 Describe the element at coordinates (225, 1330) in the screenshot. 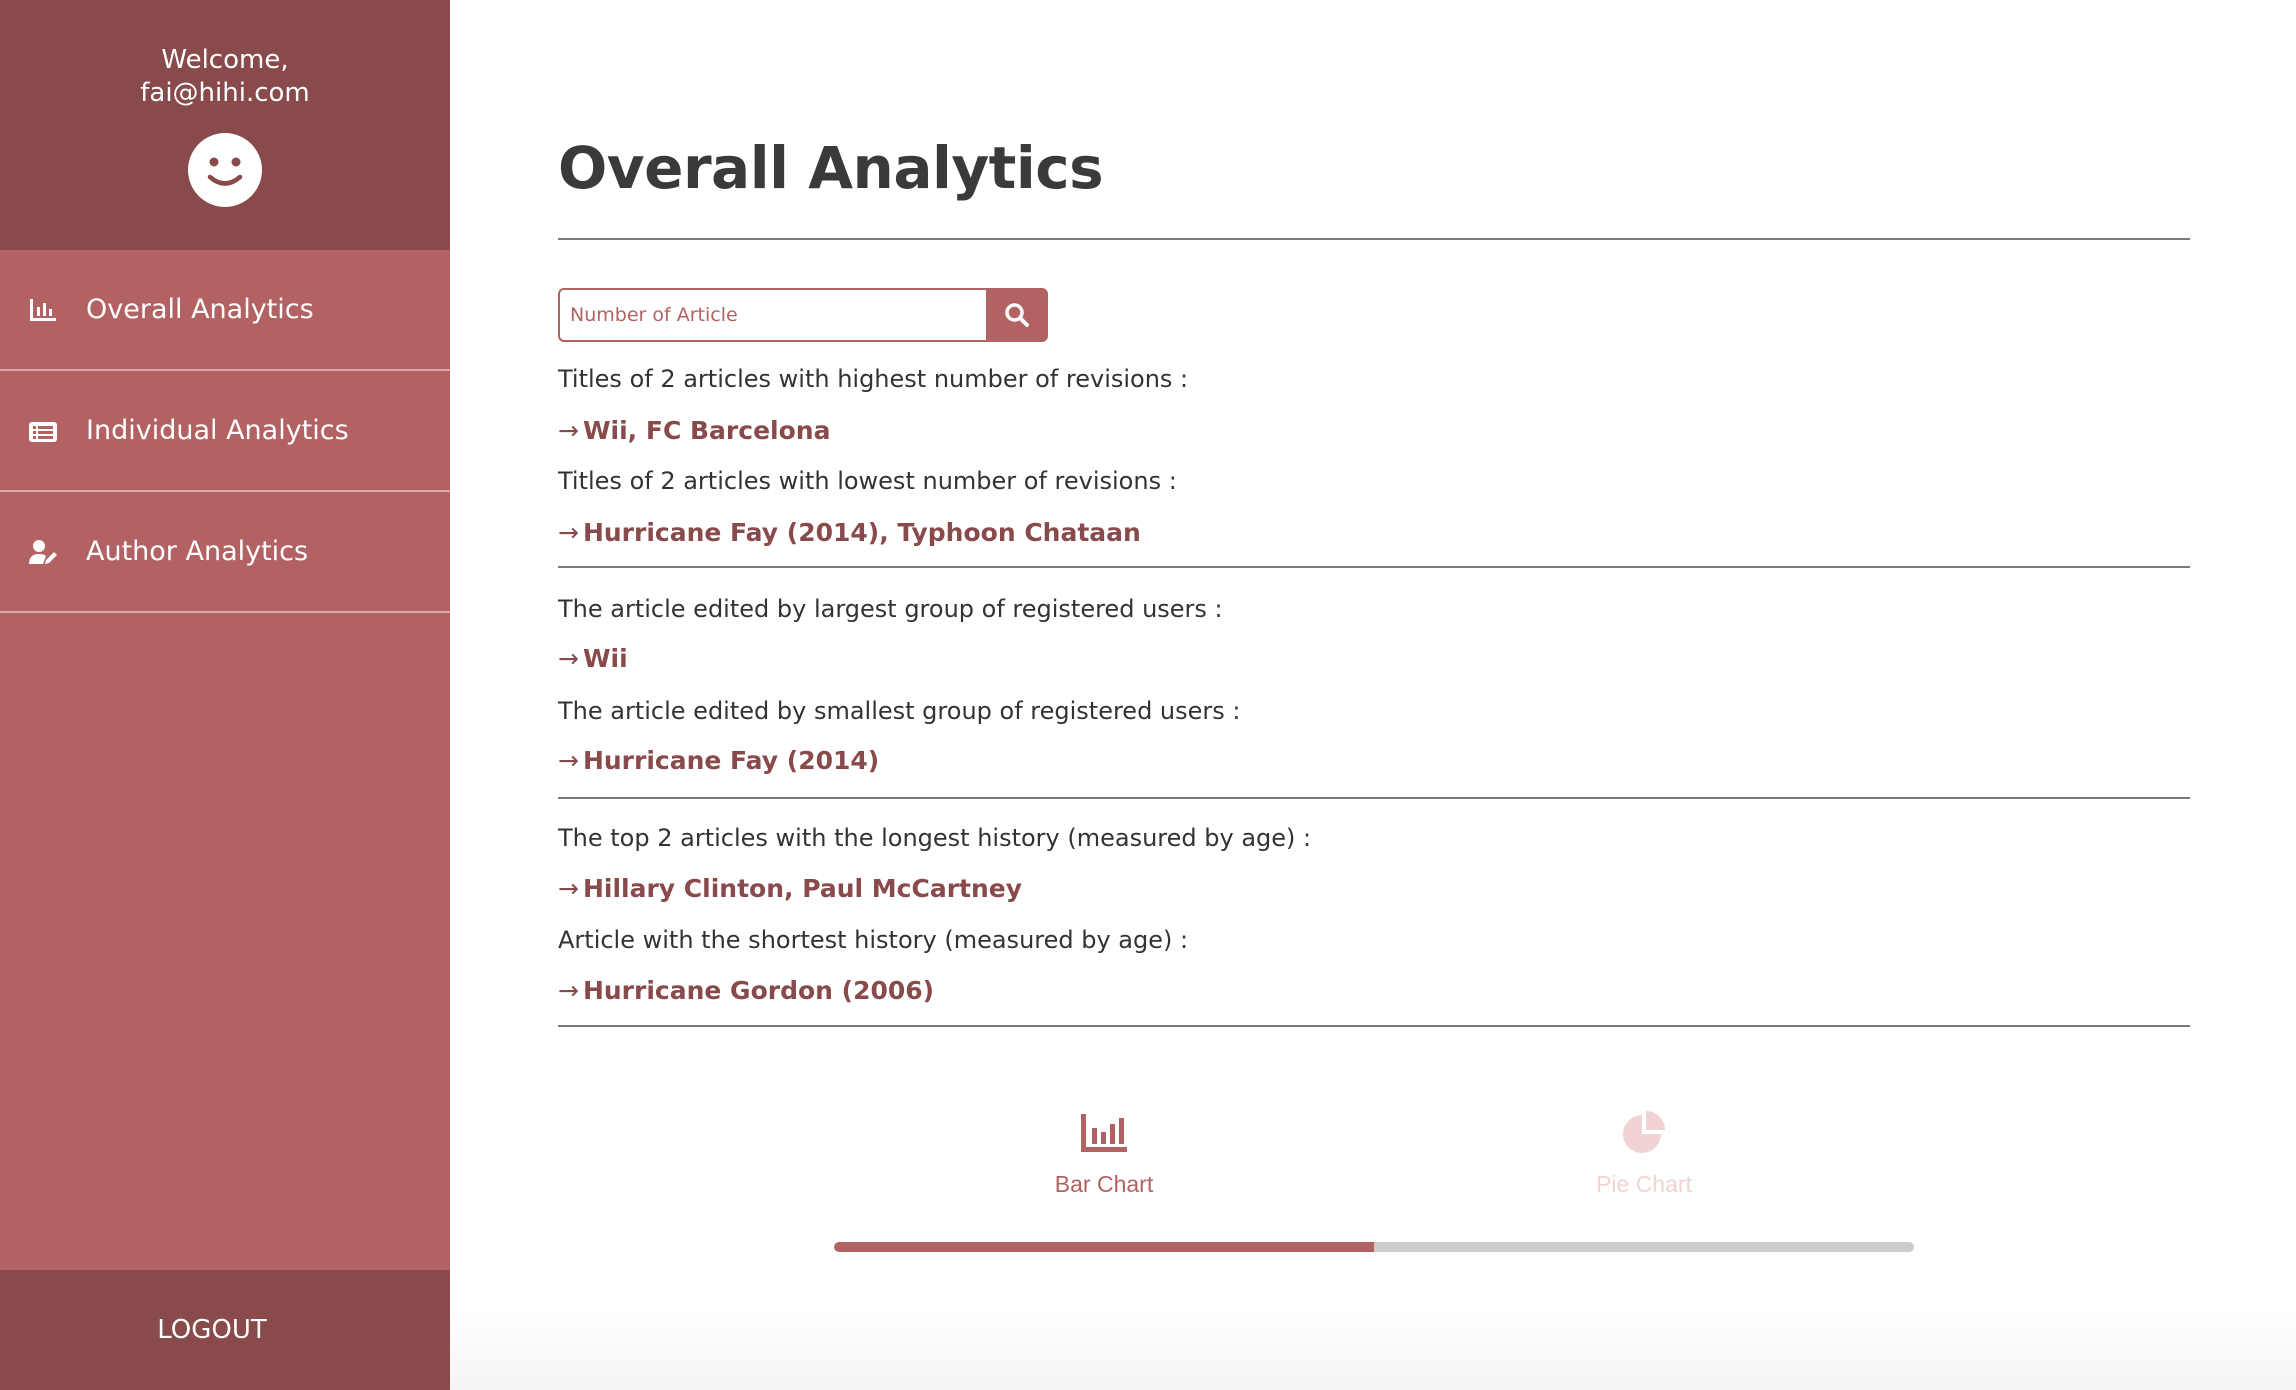

I see `logout-button: LOGOUT` at that location.